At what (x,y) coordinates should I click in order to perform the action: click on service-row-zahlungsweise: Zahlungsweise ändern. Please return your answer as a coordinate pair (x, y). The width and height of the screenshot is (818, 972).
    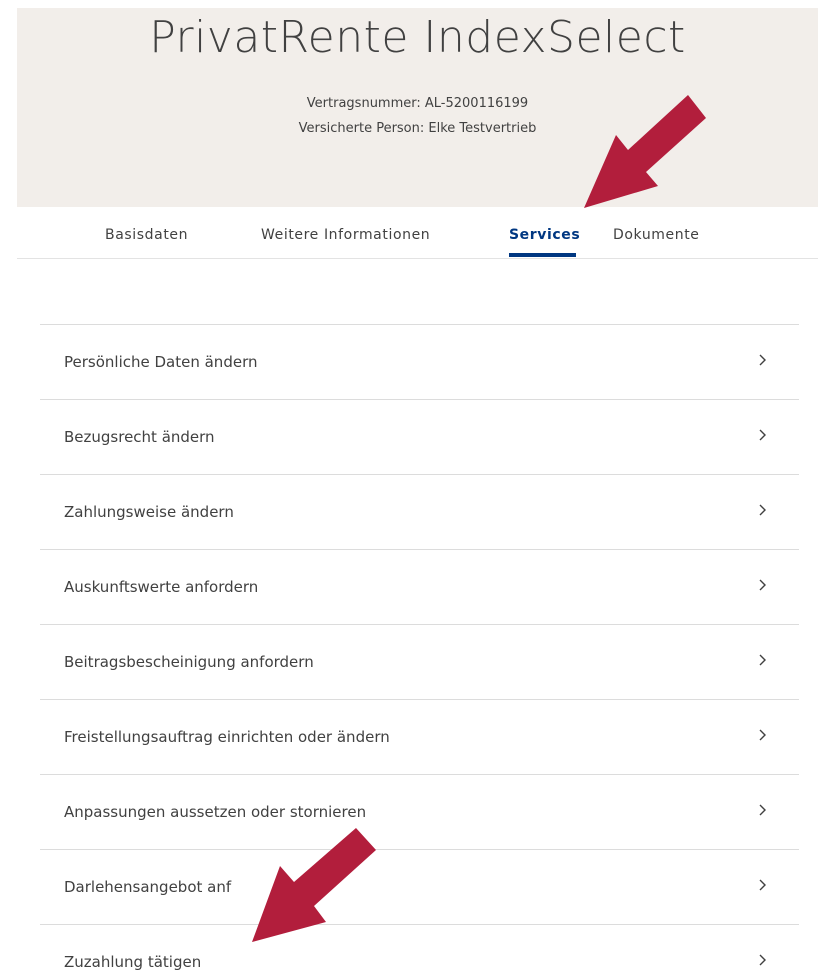
    Looking at the image, I should click on (419, 512).